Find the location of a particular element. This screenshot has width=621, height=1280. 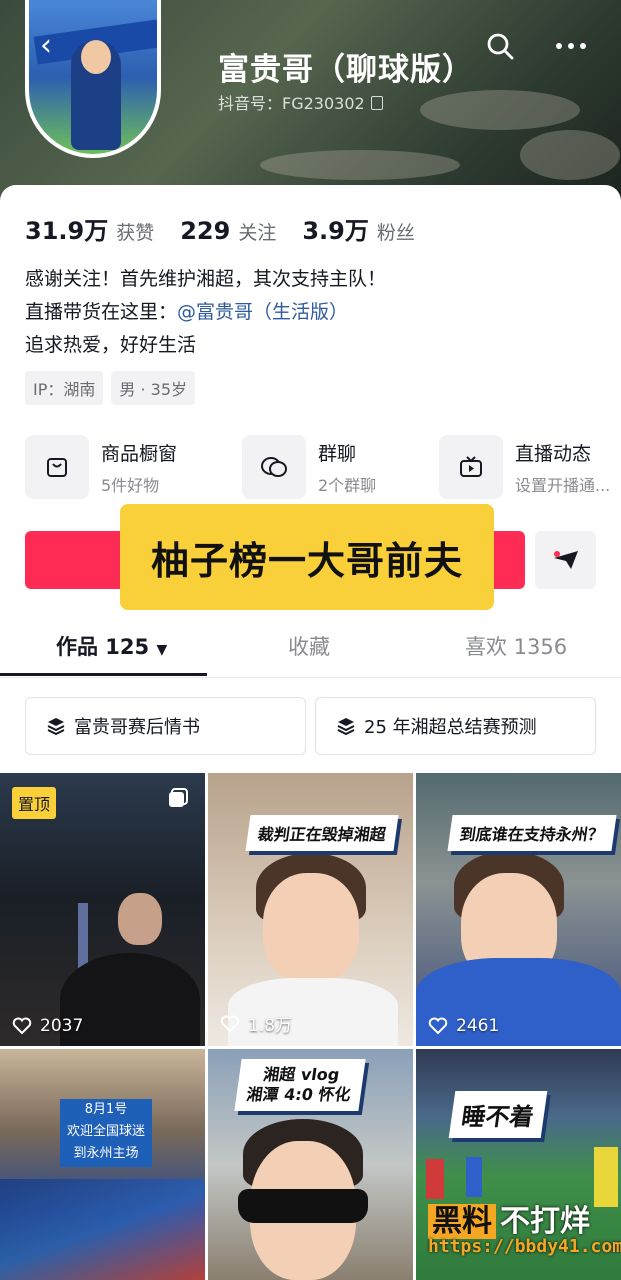

share-button is located at coordinates (565, 560).